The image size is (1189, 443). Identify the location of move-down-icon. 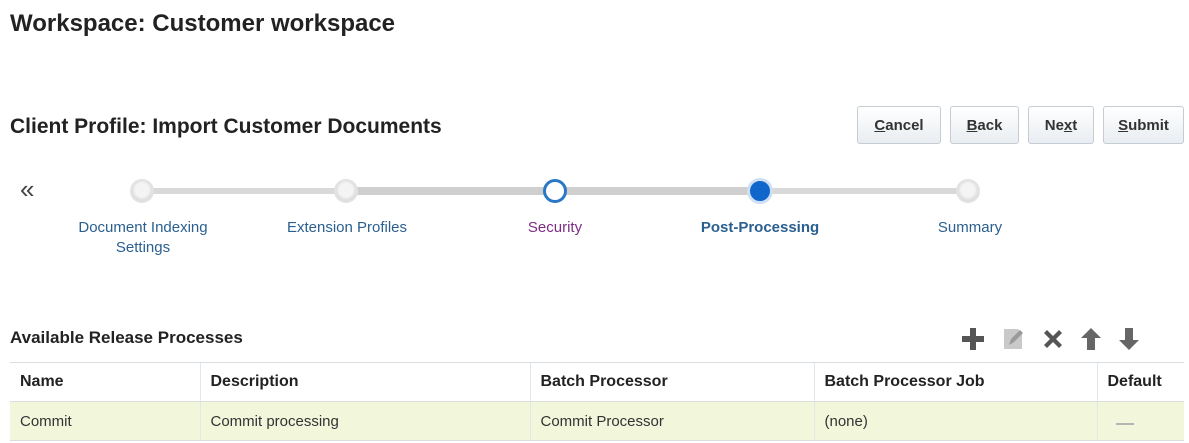
(1129, 339).